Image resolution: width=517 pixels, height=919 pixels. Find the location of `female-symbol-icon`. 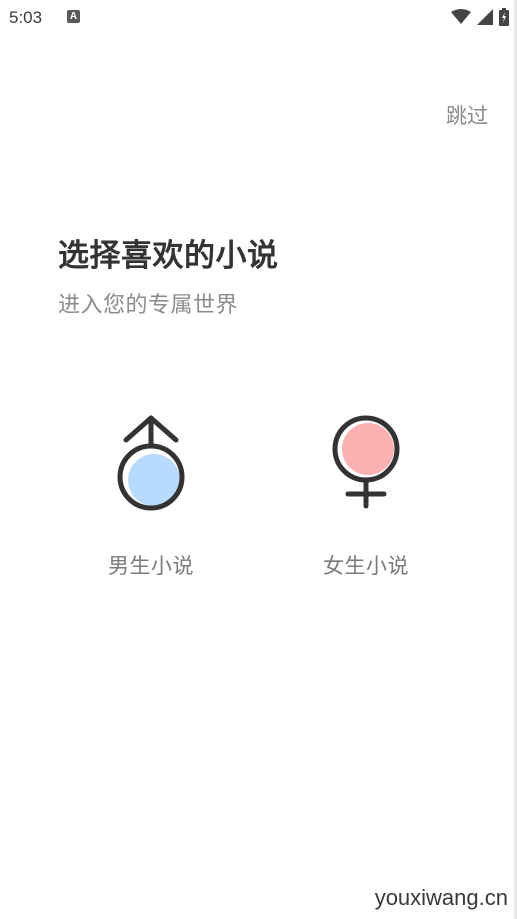

female-symbol-icon is located at coordinates (366, 462).